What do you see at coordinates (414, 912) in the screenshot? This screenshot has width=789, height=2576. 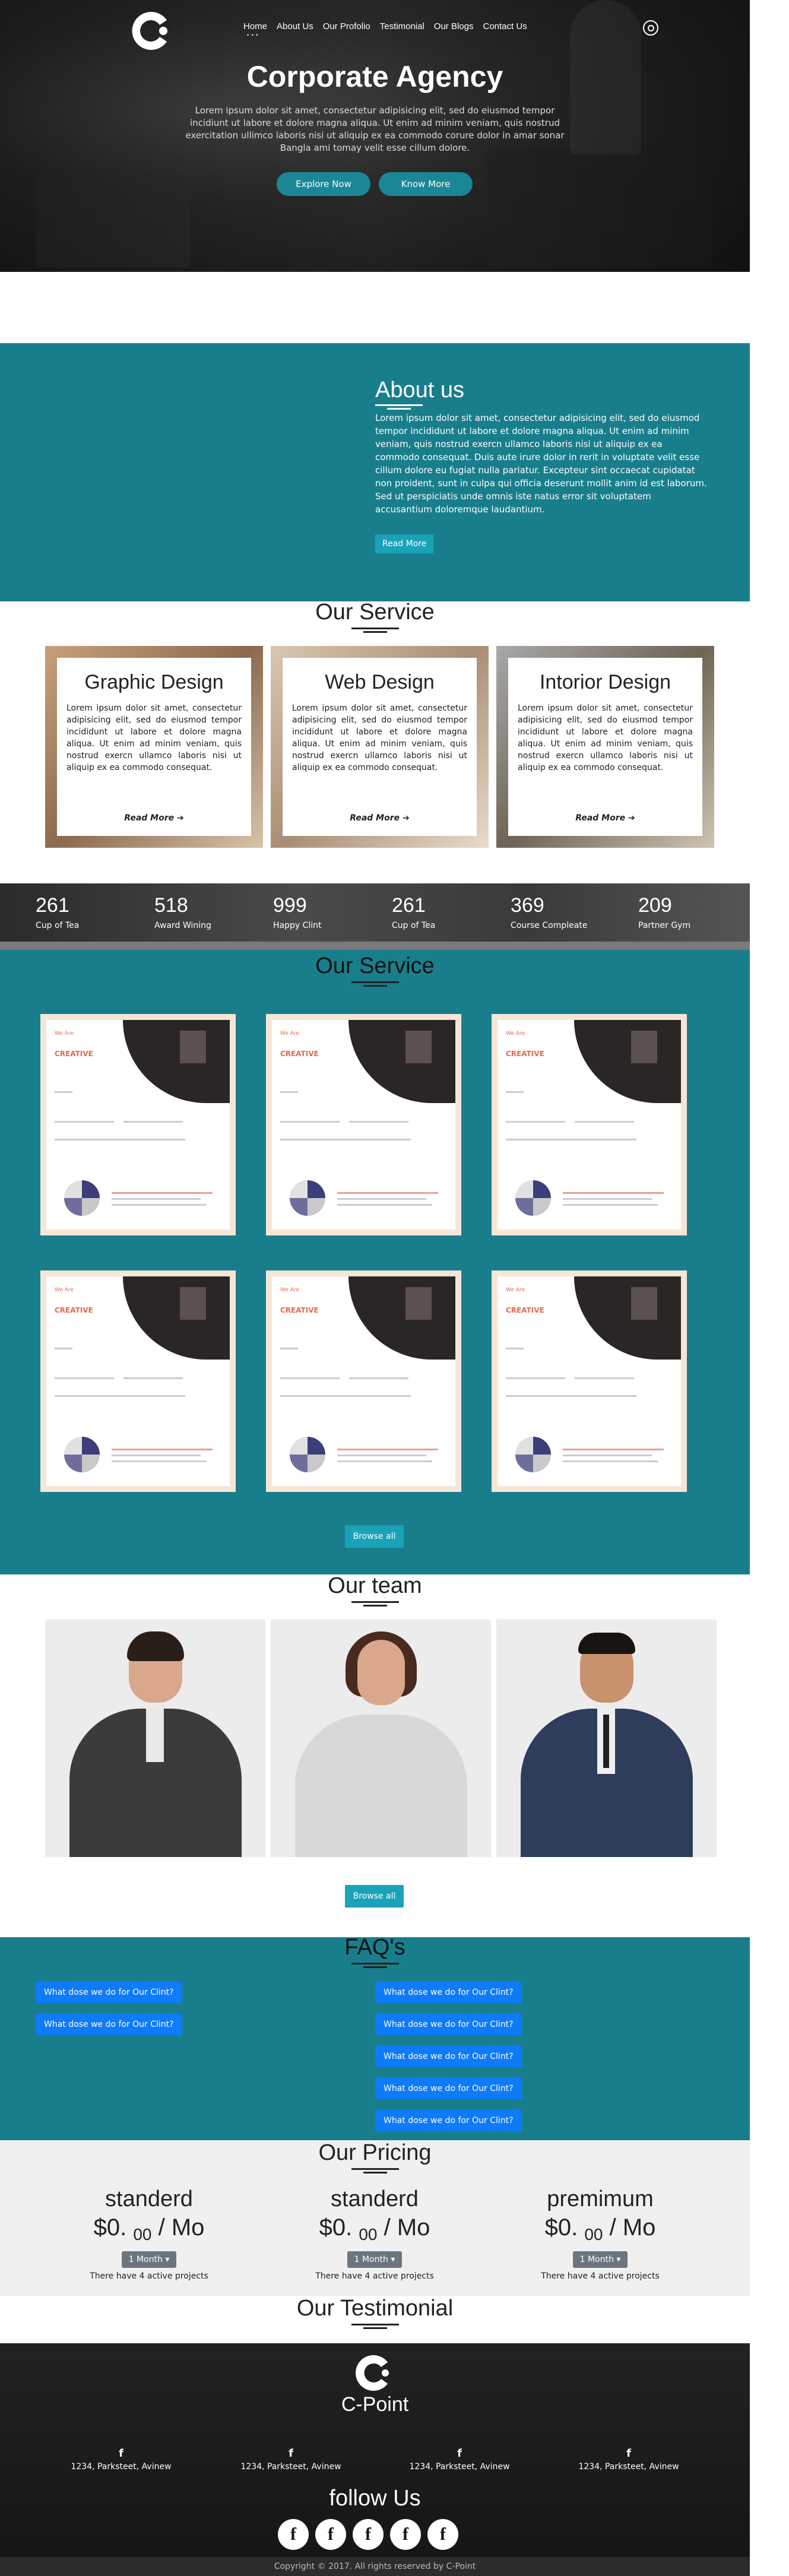 I see `stat-item: 261 Cup of Tea` at bounding box center [414, 912].